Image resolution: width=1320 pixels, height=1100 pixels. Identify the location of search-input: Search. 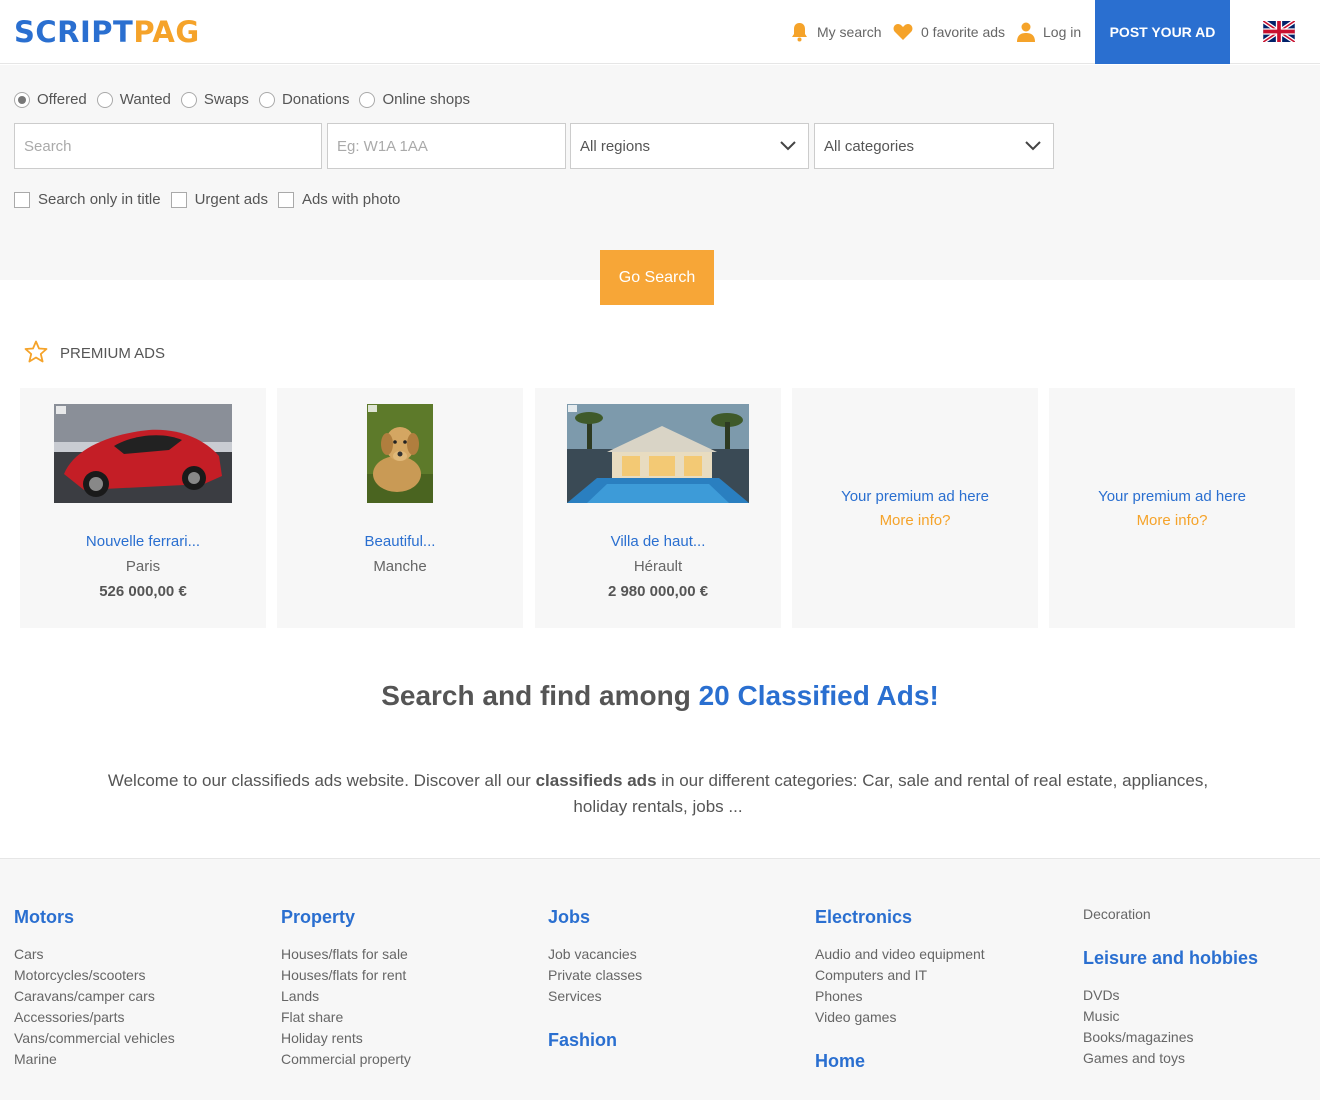
(168, 146).